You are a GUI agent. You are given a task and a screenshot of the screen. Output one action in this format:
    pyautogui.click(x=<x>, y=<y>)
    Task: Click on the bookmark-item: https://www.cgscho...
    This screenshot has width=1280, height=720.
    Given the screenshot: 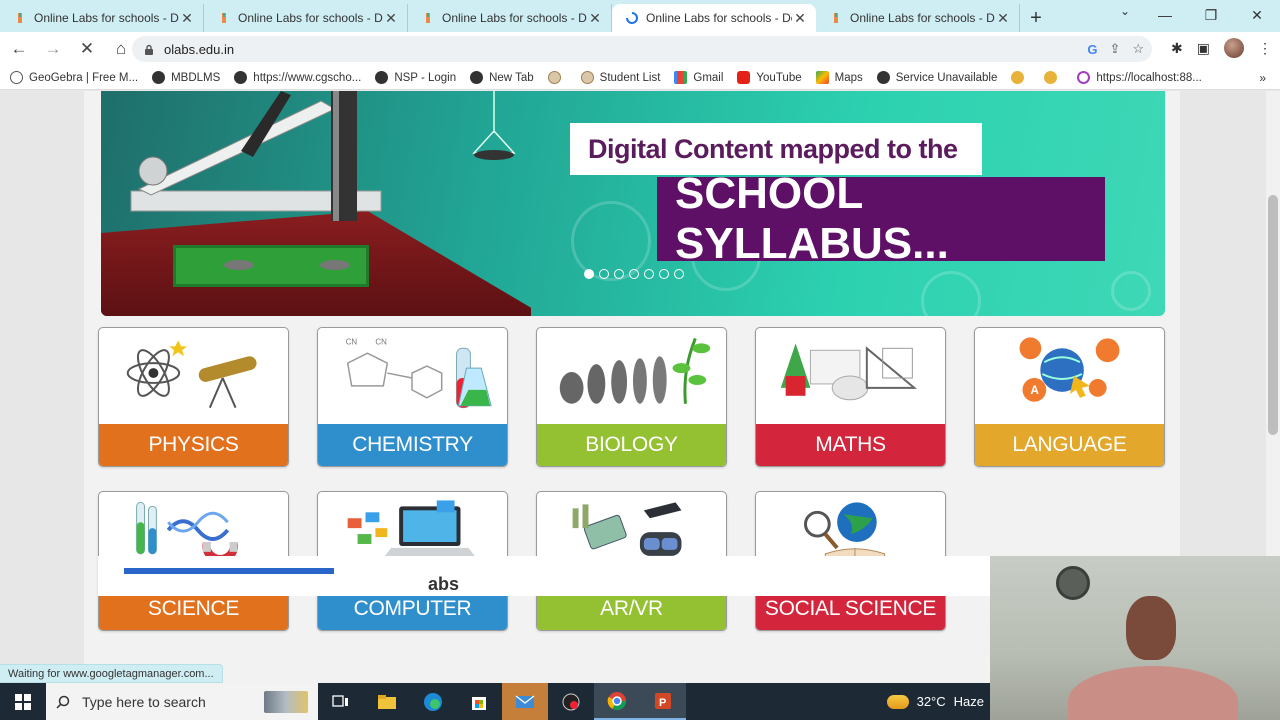 What is the action you would take?
    pyautogui.click(x=297, y=77)
    